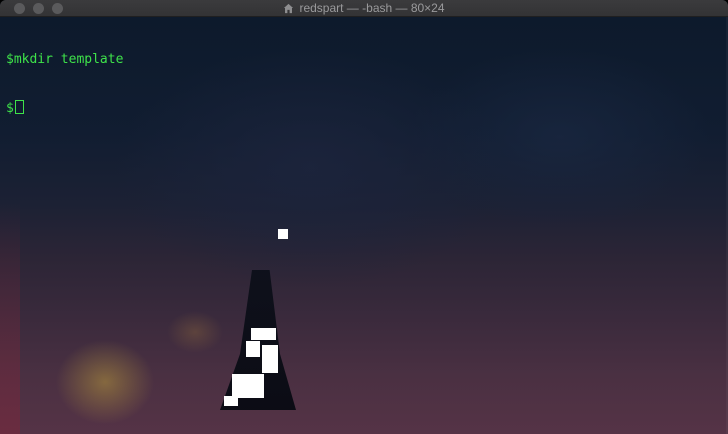 The height and width of the screenshot is (434, 728). What do you see at coordinates (372, 8) in the screenshot?
I see `window-title: redspart — -bash — 80×24` at bounding box center [372, 8].